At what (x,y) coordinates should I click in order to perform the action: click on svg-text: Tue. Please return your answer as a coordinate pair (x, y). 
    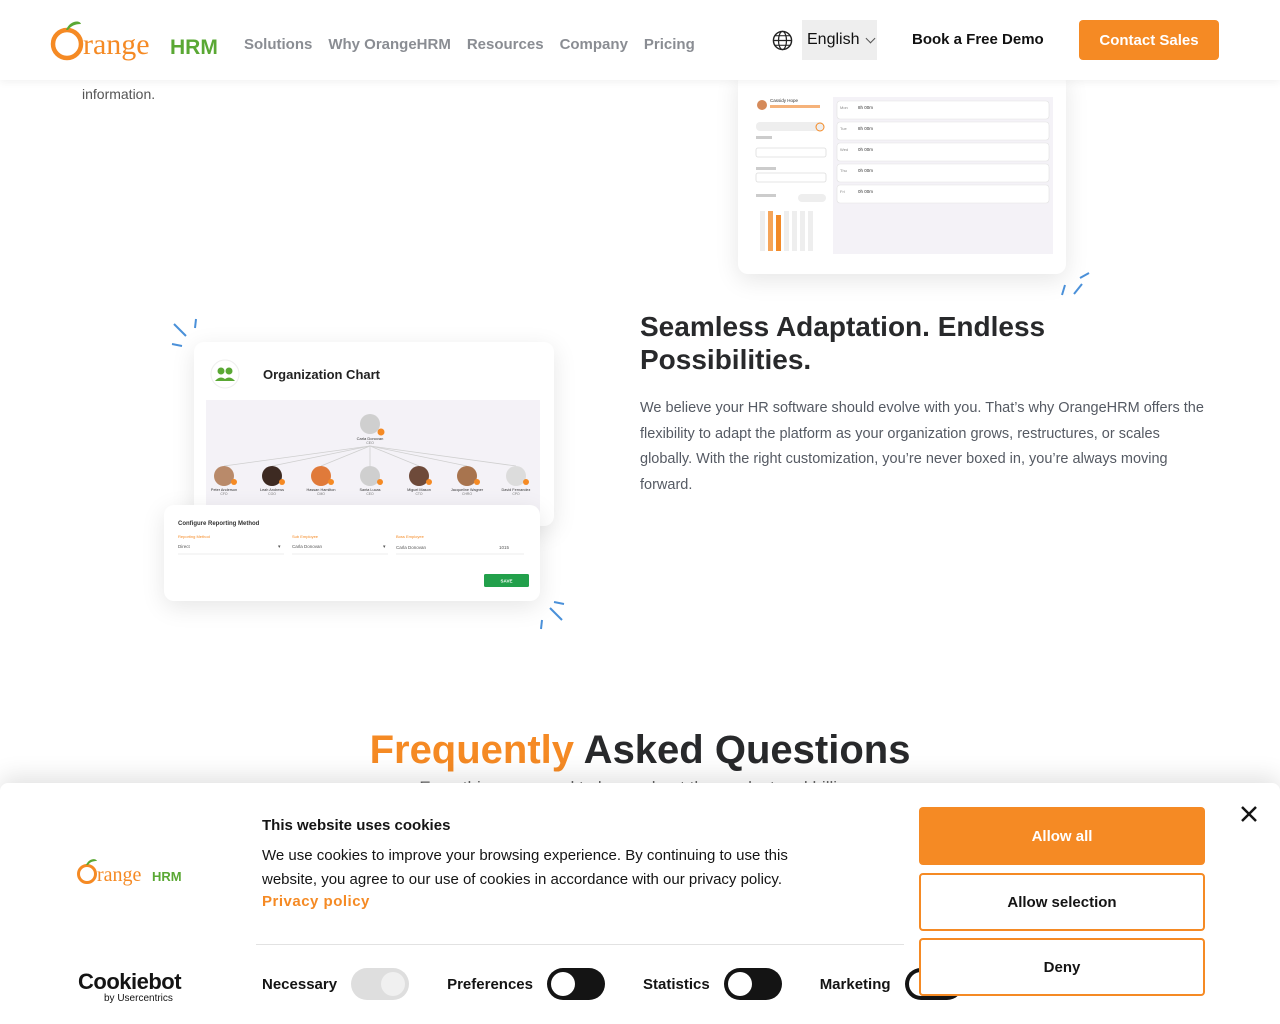
    Looking at the image, I should click on (844, 128).